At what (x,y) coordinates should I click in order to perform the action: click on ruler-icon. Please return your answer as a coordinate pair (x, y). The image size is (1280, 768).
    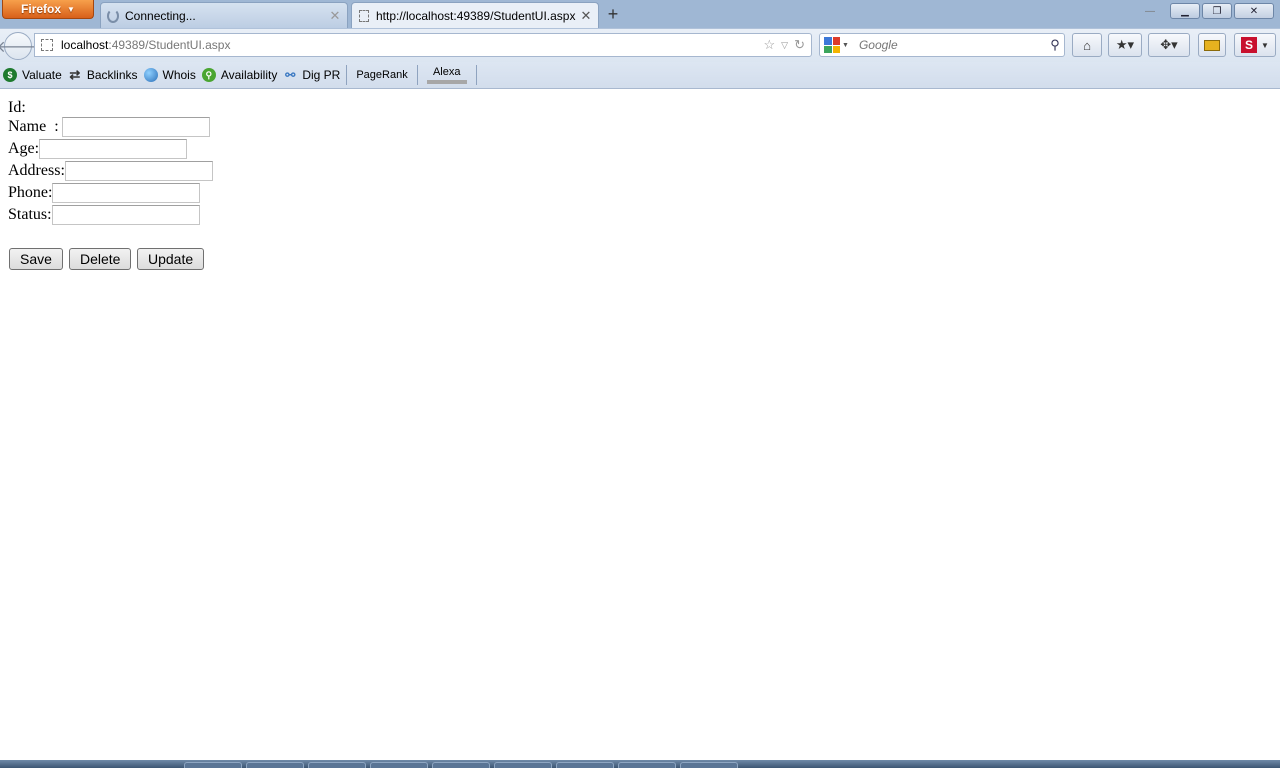
    Looking at the image, I should click on (1212, 45).